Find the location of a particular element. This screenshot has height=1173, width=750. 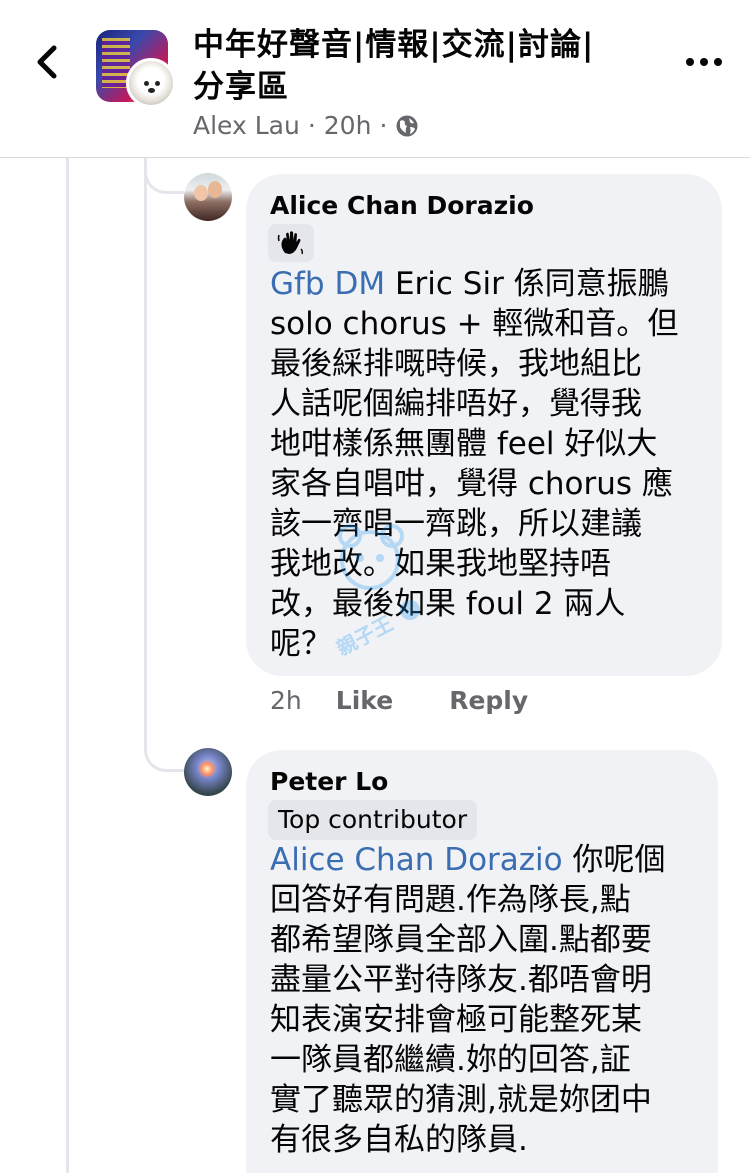

comment-time: 2h is located at coordinates (286, 700).